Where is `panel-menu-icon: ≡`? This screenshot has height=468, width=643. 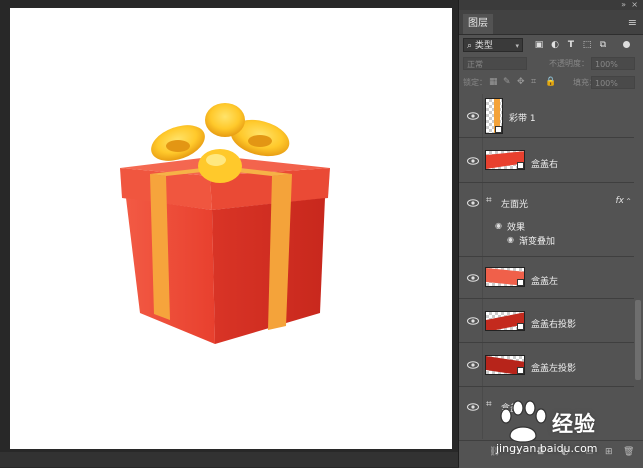 panel-menu-icon: ≡ is located at coordinates (632, 22).